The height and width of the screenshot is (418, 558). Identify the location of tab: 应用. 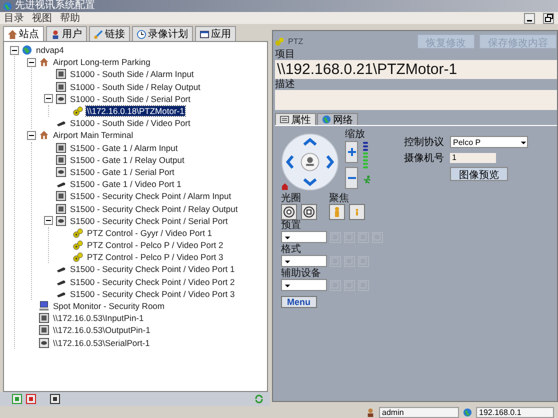
(215, 33).